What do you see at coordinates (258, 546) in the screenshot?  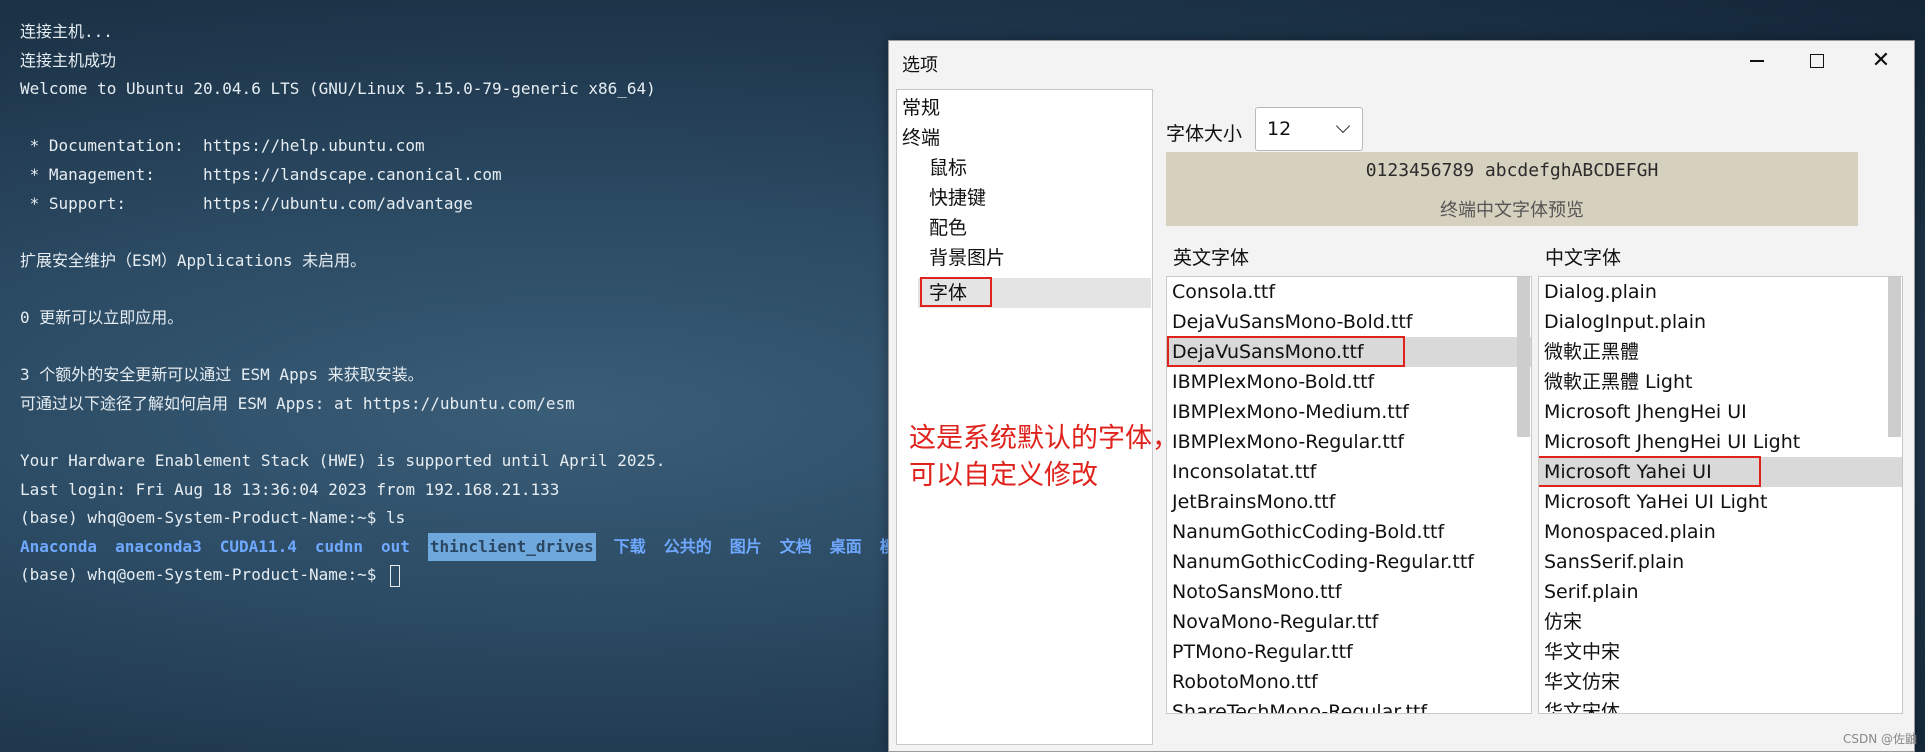 I see `ls-item: CUDA11.4` at bounding box center [258, 546].